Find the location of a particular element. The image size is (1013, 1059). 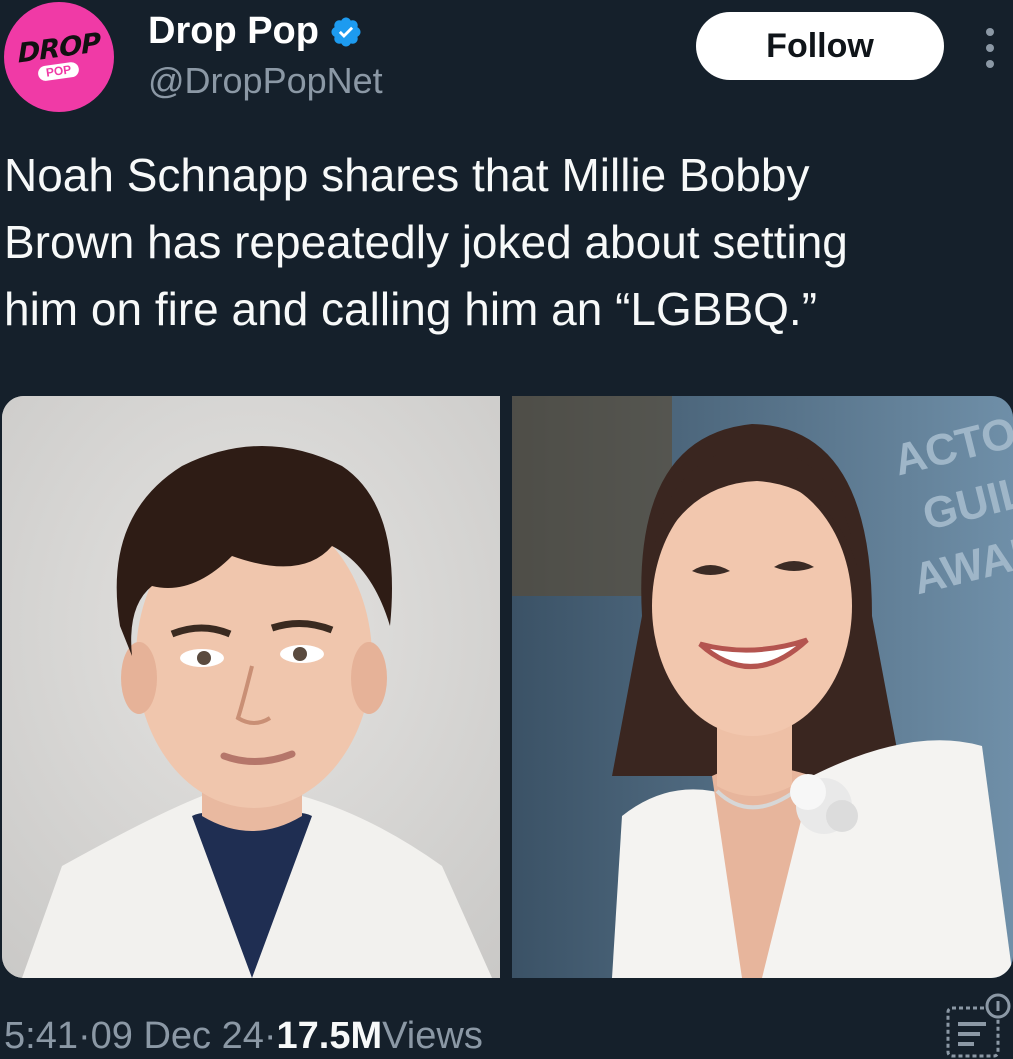

name-row: Drop Pop is located at coordinates (255, 31).